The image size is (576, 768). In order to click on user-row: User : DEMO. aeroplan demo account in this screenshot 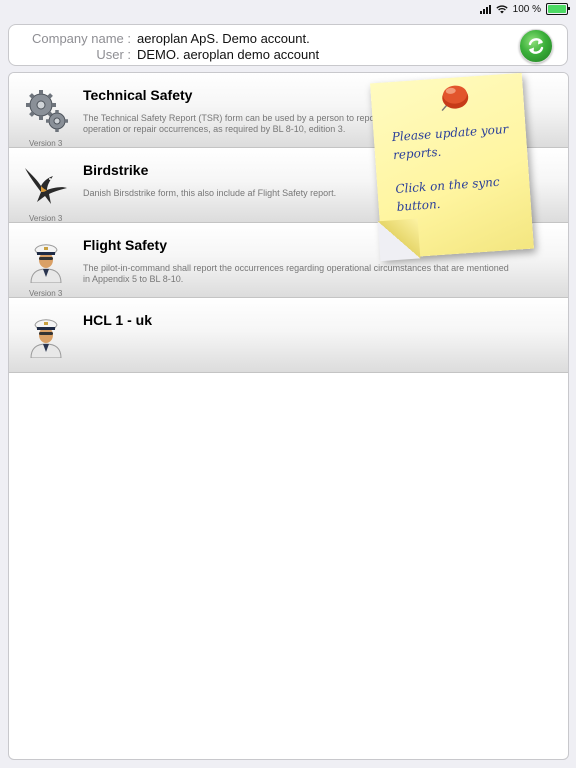, I will do `click(164, 55)`.